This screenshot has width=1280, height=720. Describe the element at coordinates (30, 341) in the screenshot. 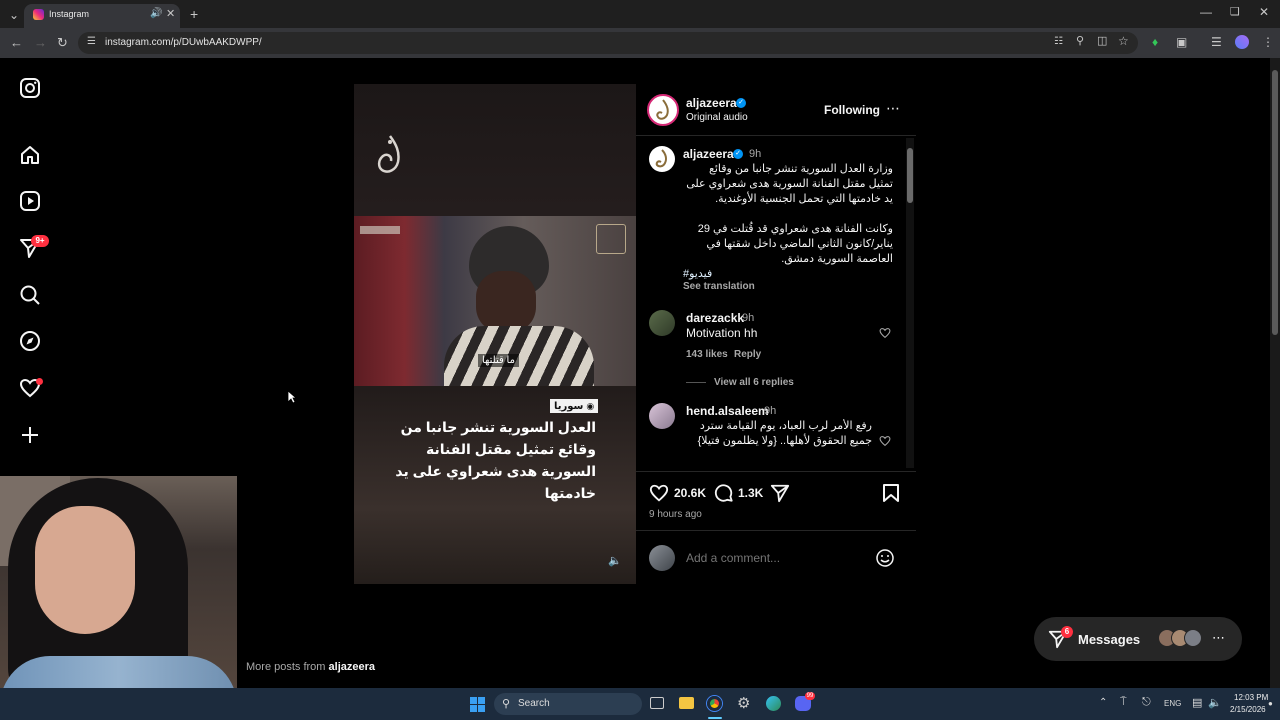

I see `explore-compass-icon` at that location.